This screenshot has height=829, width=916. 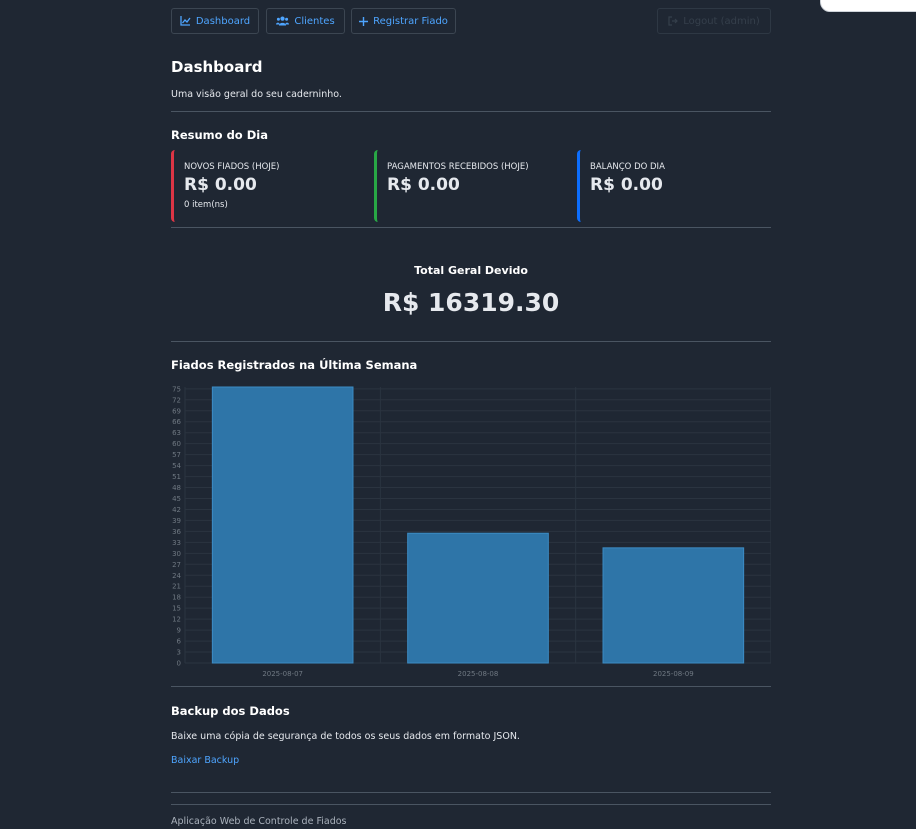 I want to click on x-tick-label: 2025-08-09, so click(x=673, y=674).